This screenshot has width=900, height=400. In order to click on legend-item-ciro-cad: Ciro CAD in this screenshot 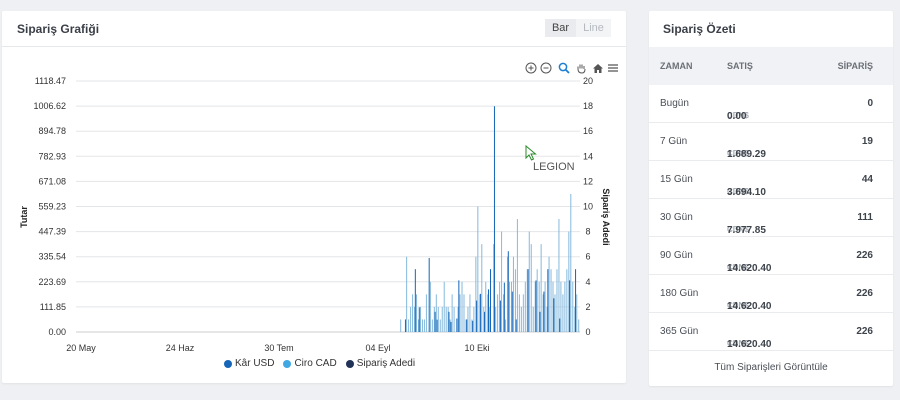, I will do `click(310, 363)`.